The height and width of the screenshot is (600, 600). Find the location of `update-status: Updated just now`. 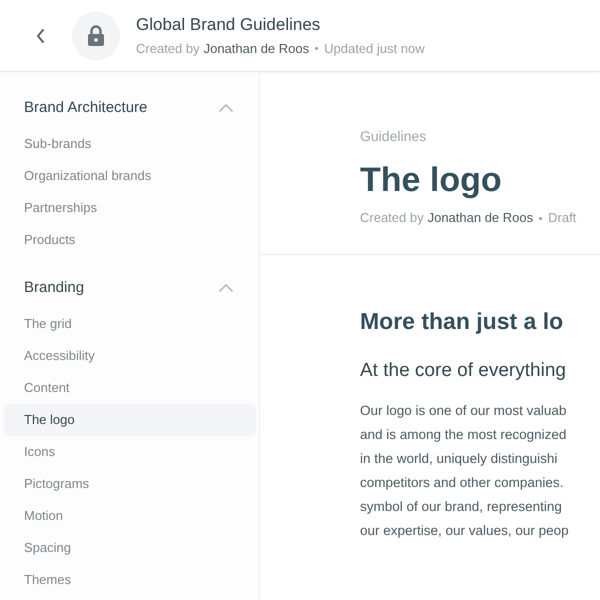

update-status: Updated just now is located at coordinates (374, 49).